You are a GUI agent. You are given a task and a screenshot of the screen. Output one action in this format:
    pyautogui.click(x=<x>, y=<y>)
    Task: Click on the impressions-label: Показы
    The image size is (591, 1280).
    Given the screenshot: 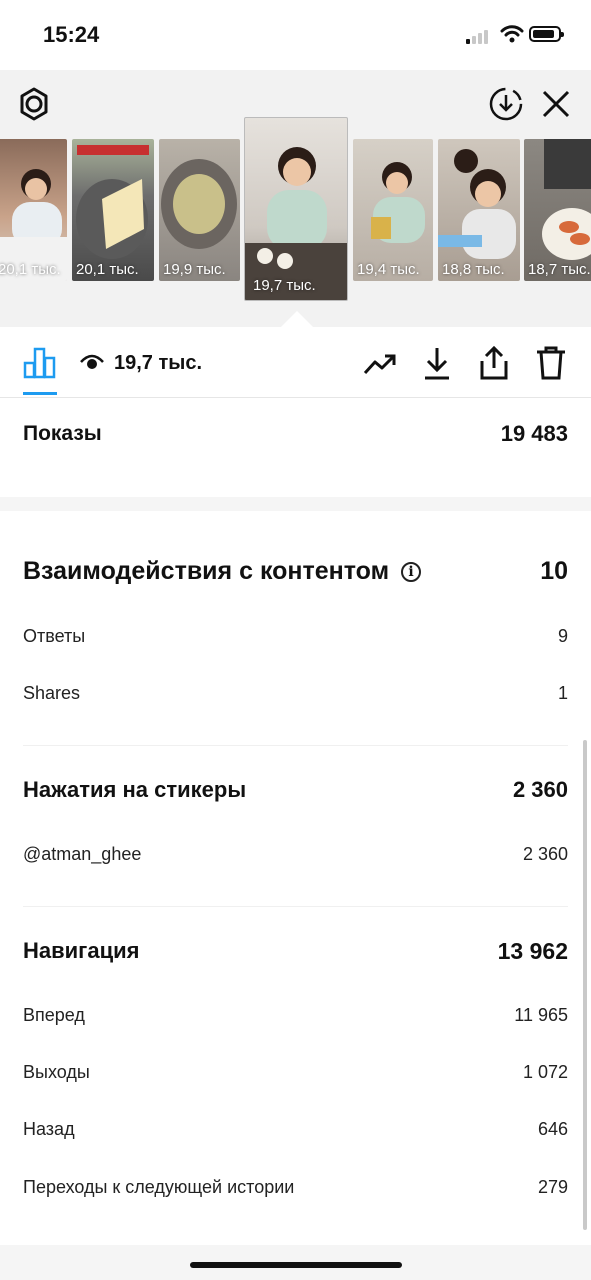 What is the action you would take?
    pyautogui.click(x=62, y=433)
    